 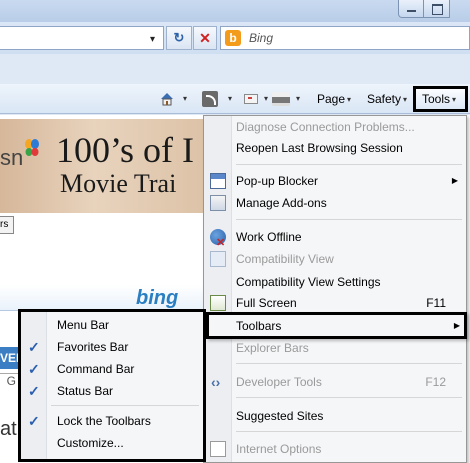 What do you see at coordinates (118, 183) in the screenshot?
I see `ad-subheadline: Movie Trai` at bounding box center [118, 183].